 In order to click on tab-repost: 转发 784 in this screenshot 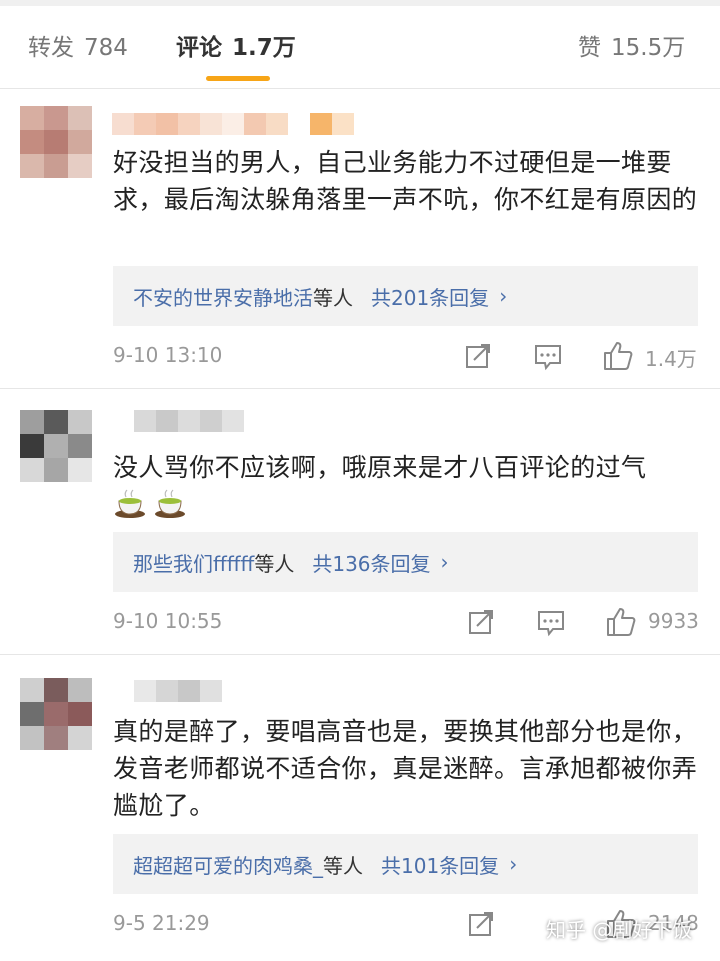, I will do `click(78, 45)`.